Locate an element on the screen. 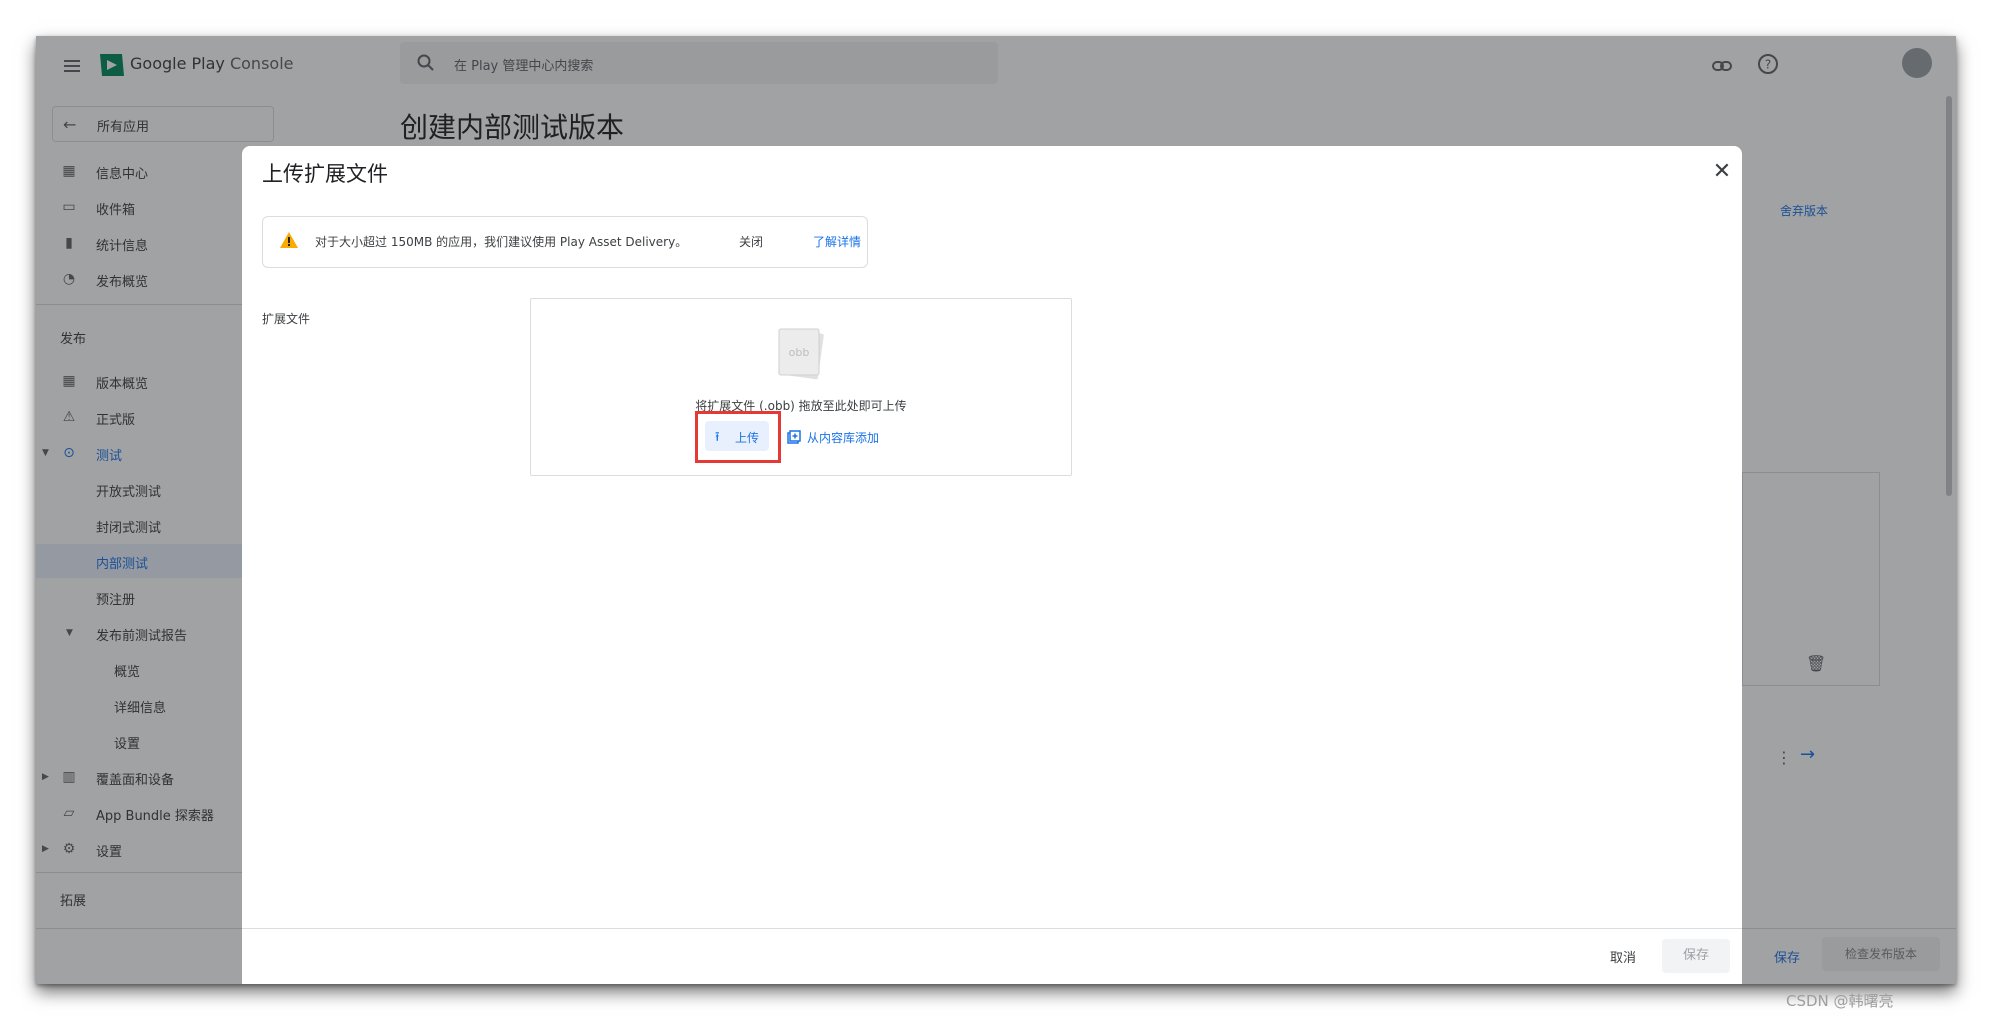  notice-close-button: 关闭 is located at coordinates (751, 241).